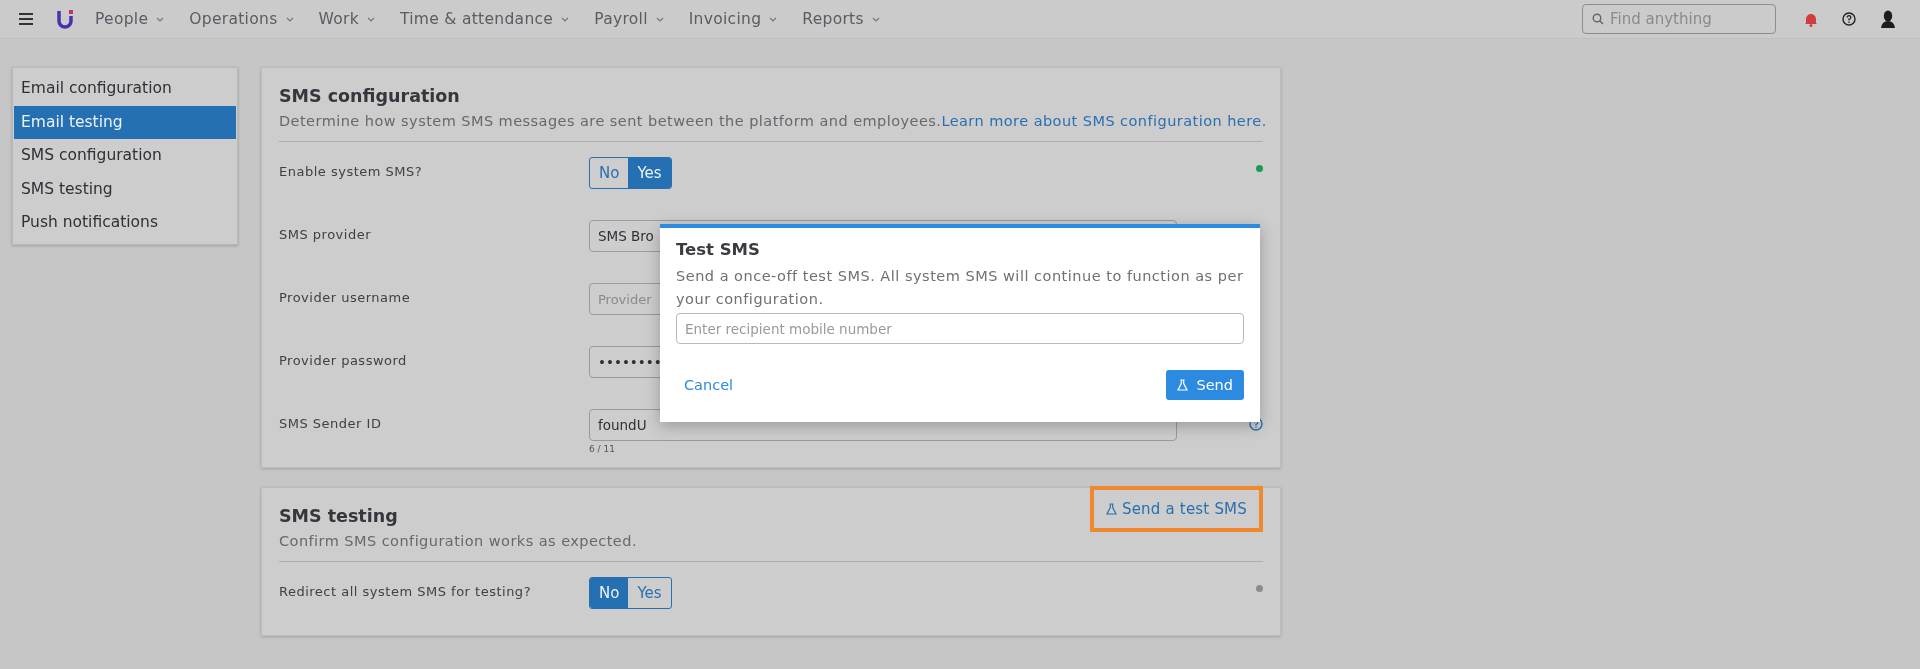 The height and width of the screenshot is (669, 1920). What do you see at coordinates (351, 171) in the screenshot?
I see `setting-label: Enable system SMS?` at bounding box center [351, 171].